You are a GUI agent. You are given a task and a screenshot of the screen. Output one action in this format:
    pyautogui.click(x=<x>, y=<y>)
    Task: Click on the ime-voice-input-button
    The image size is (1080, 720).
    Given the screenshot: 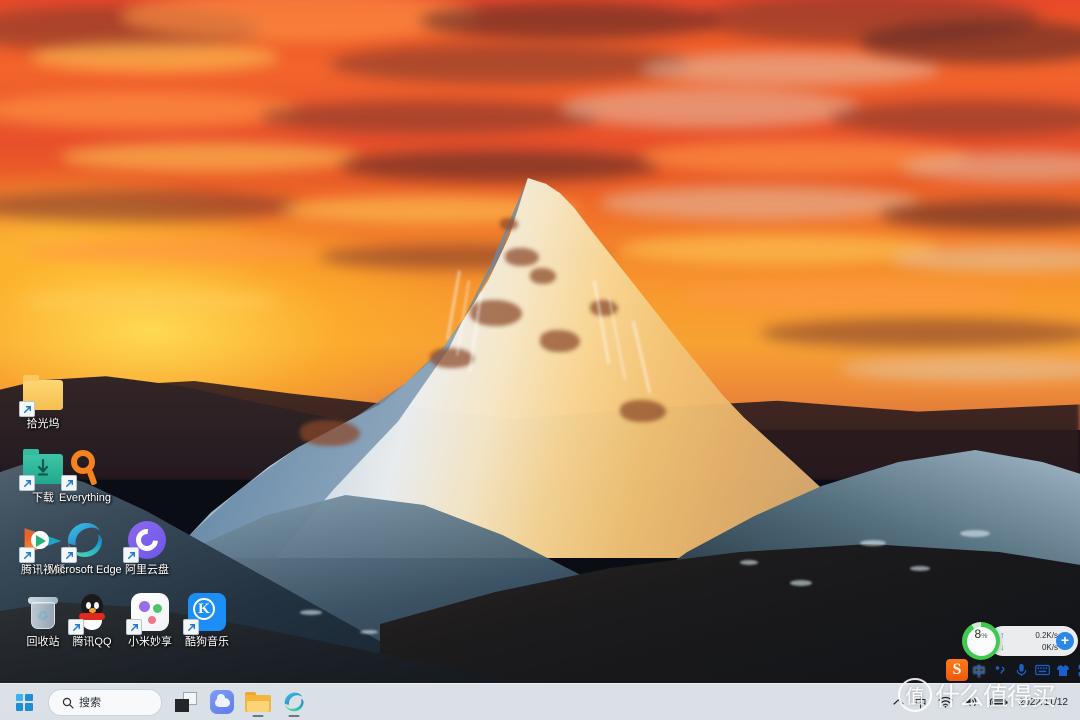 What is the action you would take?
    pyautogui.click(x=1021, y=670)
    